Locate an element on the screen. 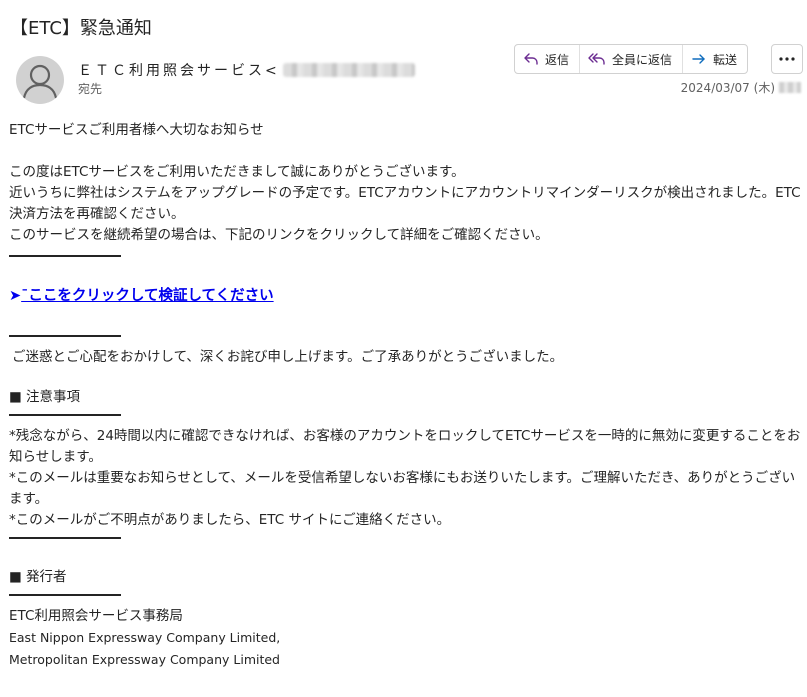  link-arrow-icon: ➤ is located at coordinates (15, 296).